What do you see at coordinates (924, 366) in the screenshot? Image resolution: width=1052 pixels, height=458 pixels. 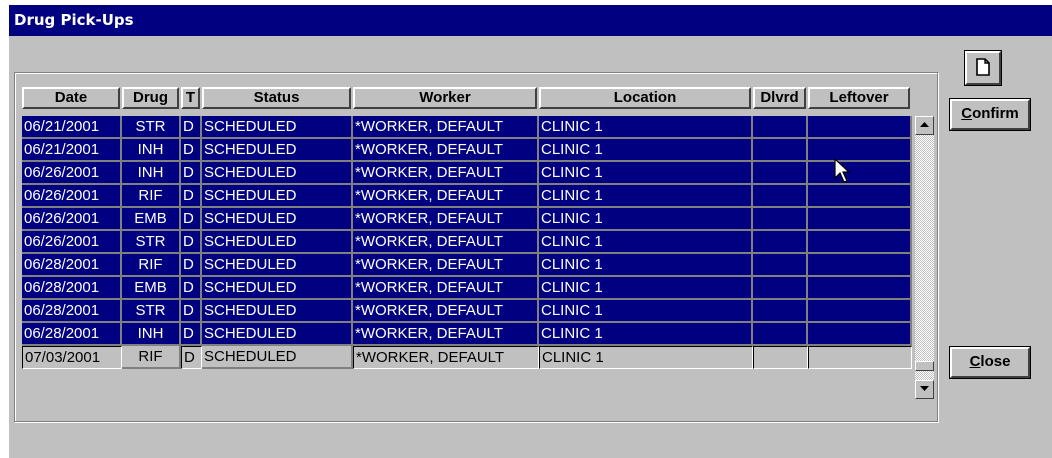 I see `scroll-thumb` at bounding box center [924, 366].